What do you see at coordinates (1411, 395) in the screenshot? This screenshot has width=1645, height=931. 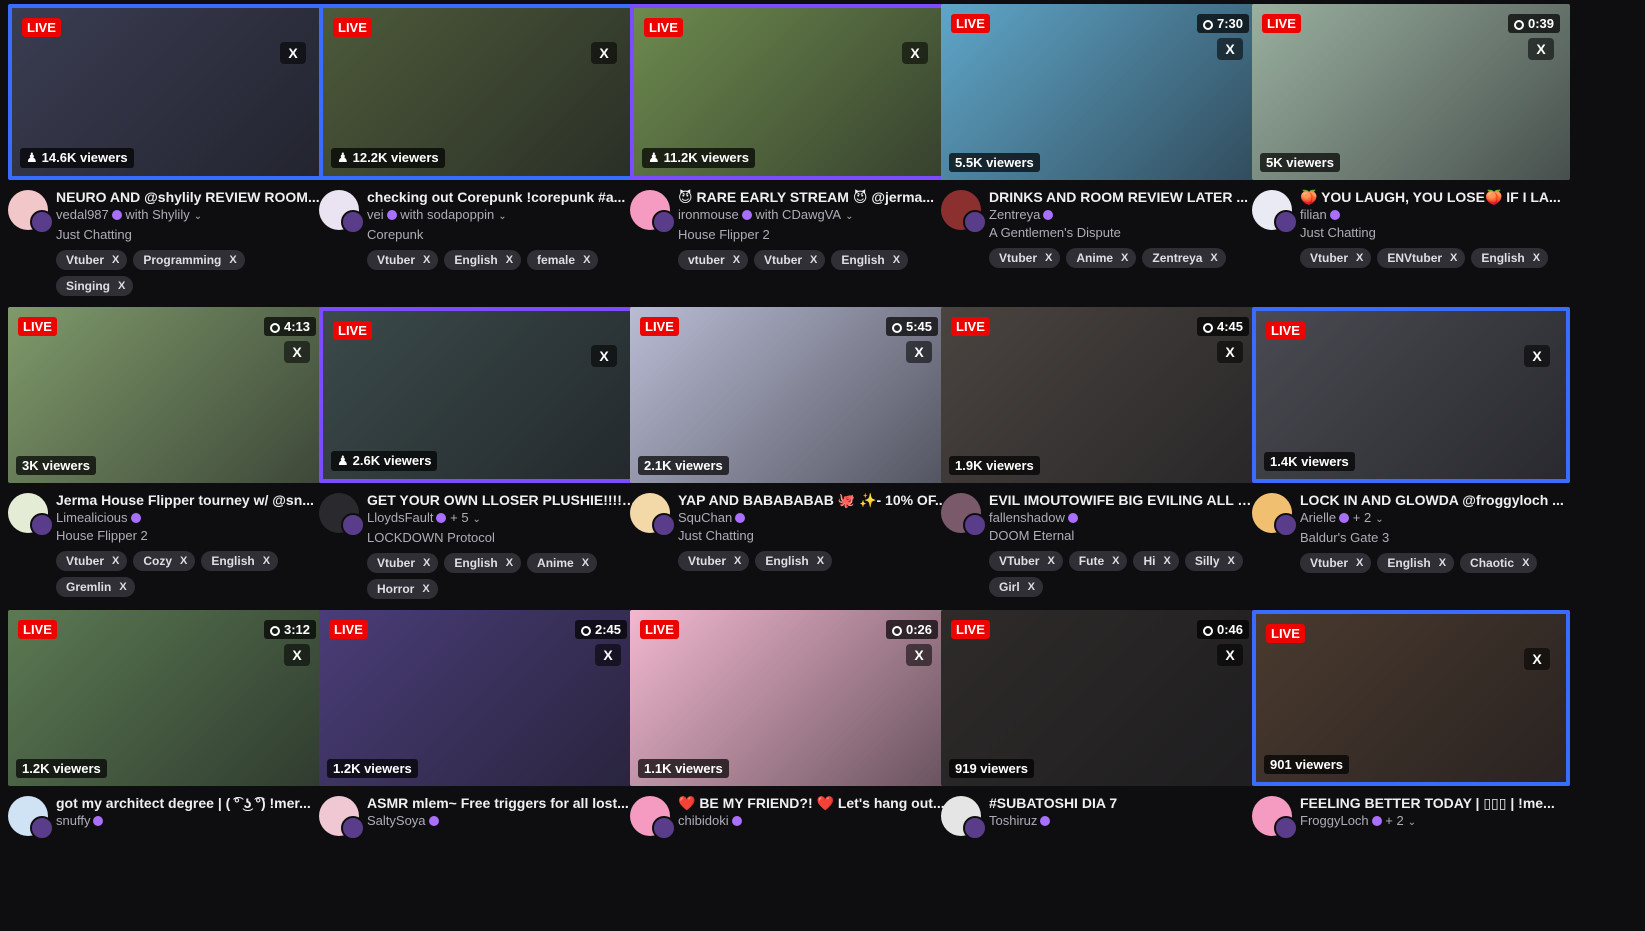 I see `stream-thumbnail: LIVE X 1.4K viewers` at bounding box center [1411, 395].